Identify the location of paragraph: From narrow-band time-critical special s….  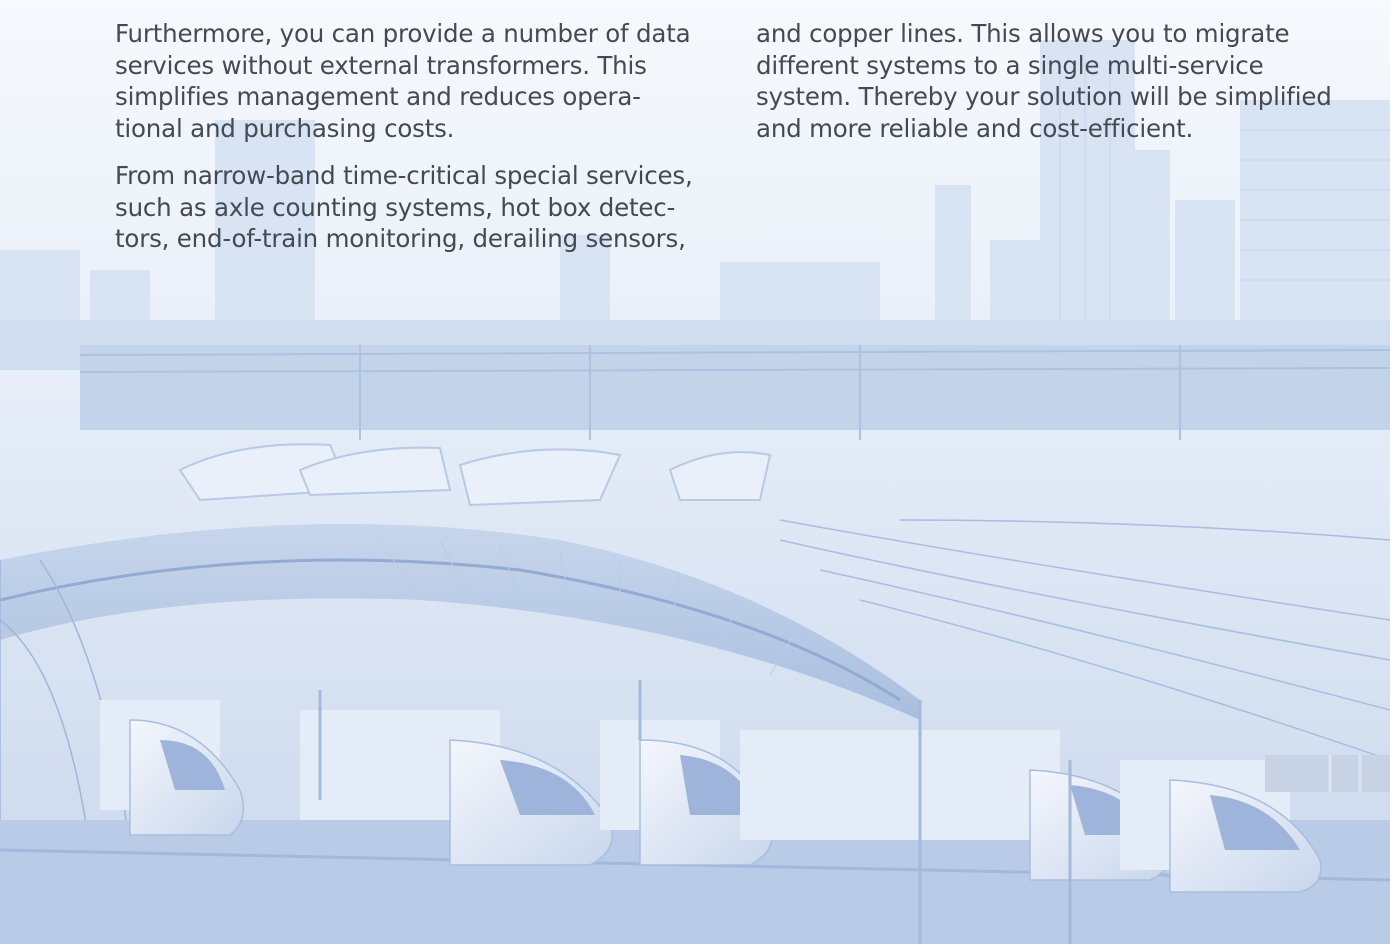
(404, 207).